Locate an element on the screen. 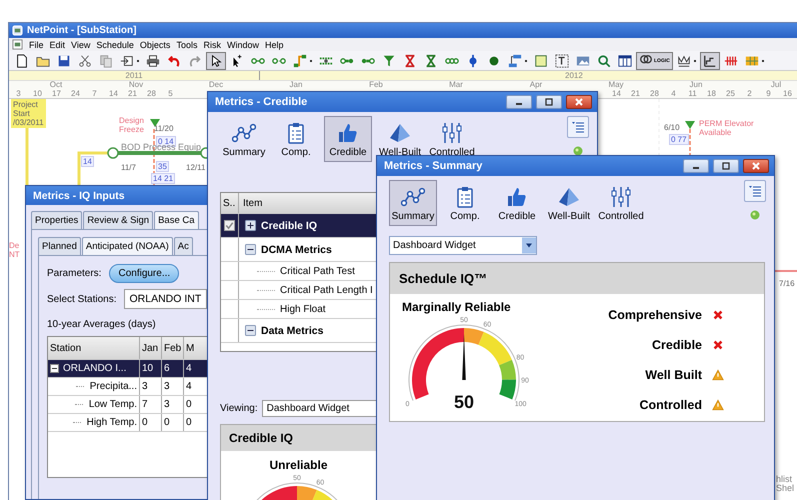 This screenshot has width=797, height=500. menu-item: Risk is located at coordinates (212, 45).